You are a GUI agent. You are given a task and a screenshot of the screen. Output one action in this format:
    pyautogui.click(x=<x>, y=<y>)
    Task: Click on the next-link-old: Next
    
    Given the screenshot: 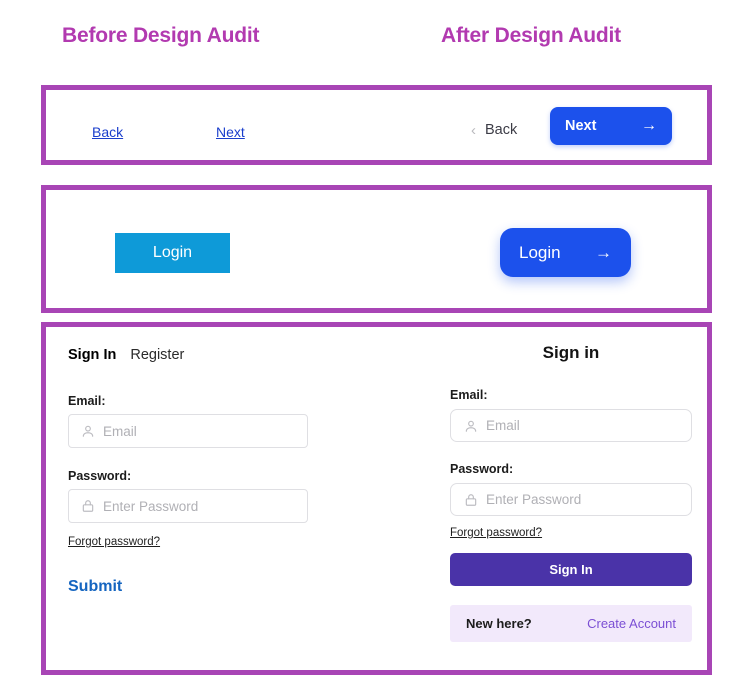 What is the action you would take?
    pyautogui.click(x=230, y=132)
    